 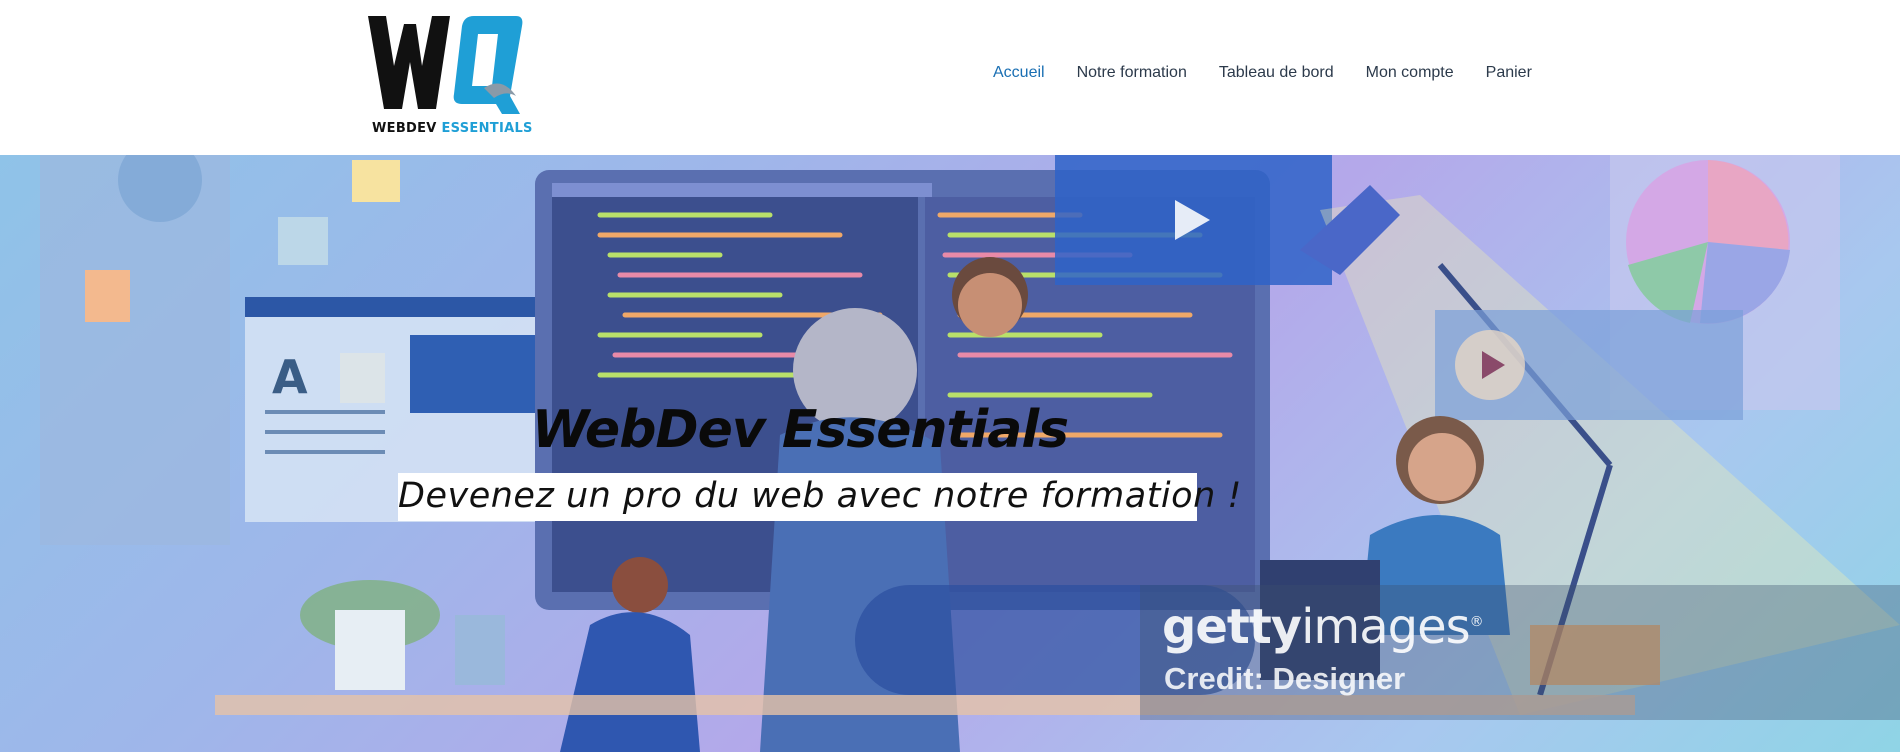 I want to click on logo-word-1: WEBDEV, so click(x=404, y=128).